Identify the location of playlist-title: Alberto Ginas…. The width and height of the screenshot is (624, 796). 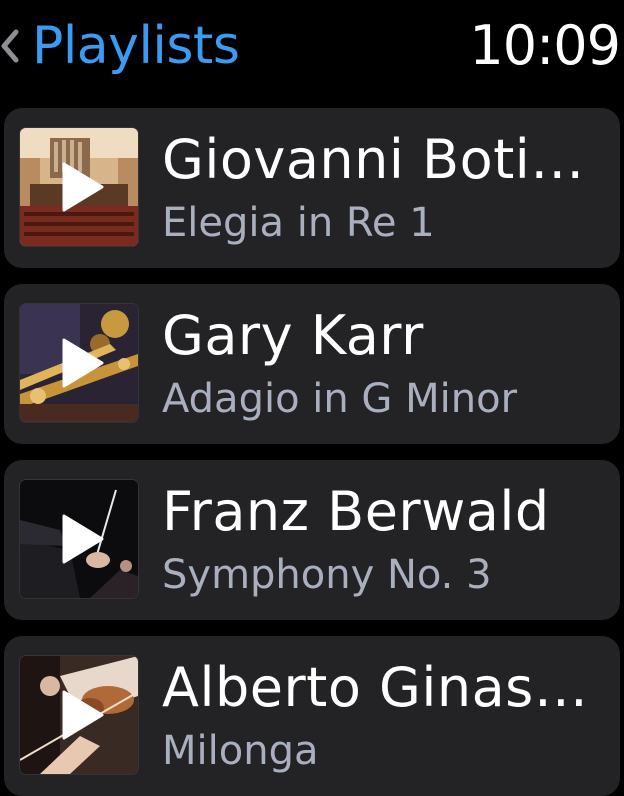
(375, 687).